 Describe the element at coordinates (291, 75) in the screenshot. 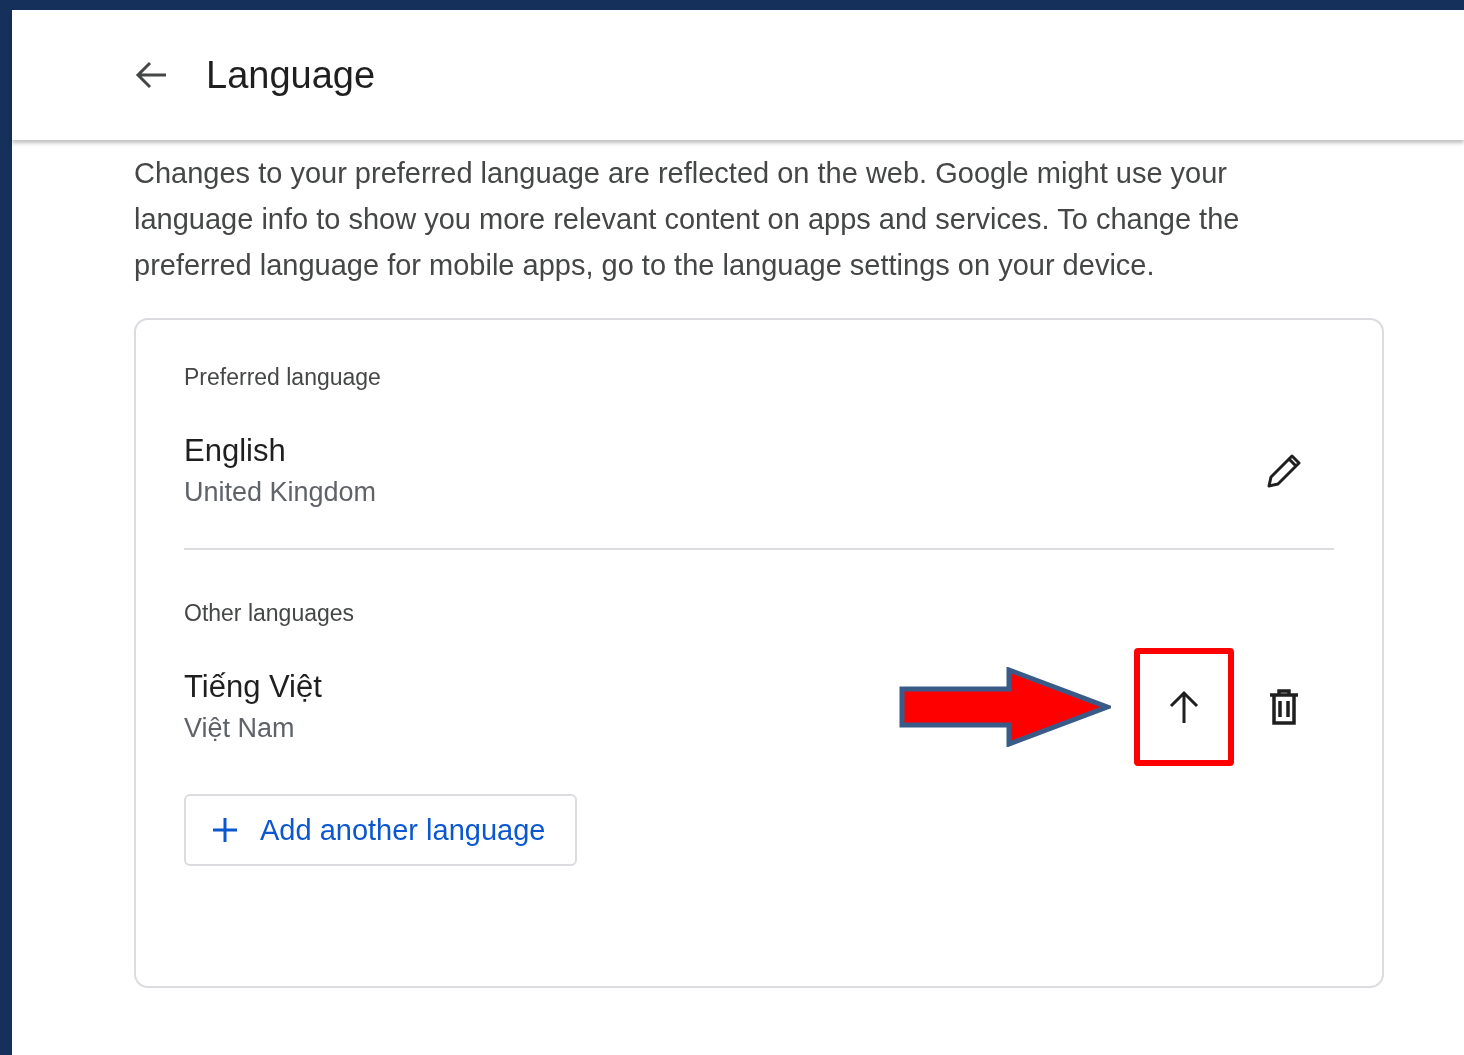

I see `page-title: Language` at that location.